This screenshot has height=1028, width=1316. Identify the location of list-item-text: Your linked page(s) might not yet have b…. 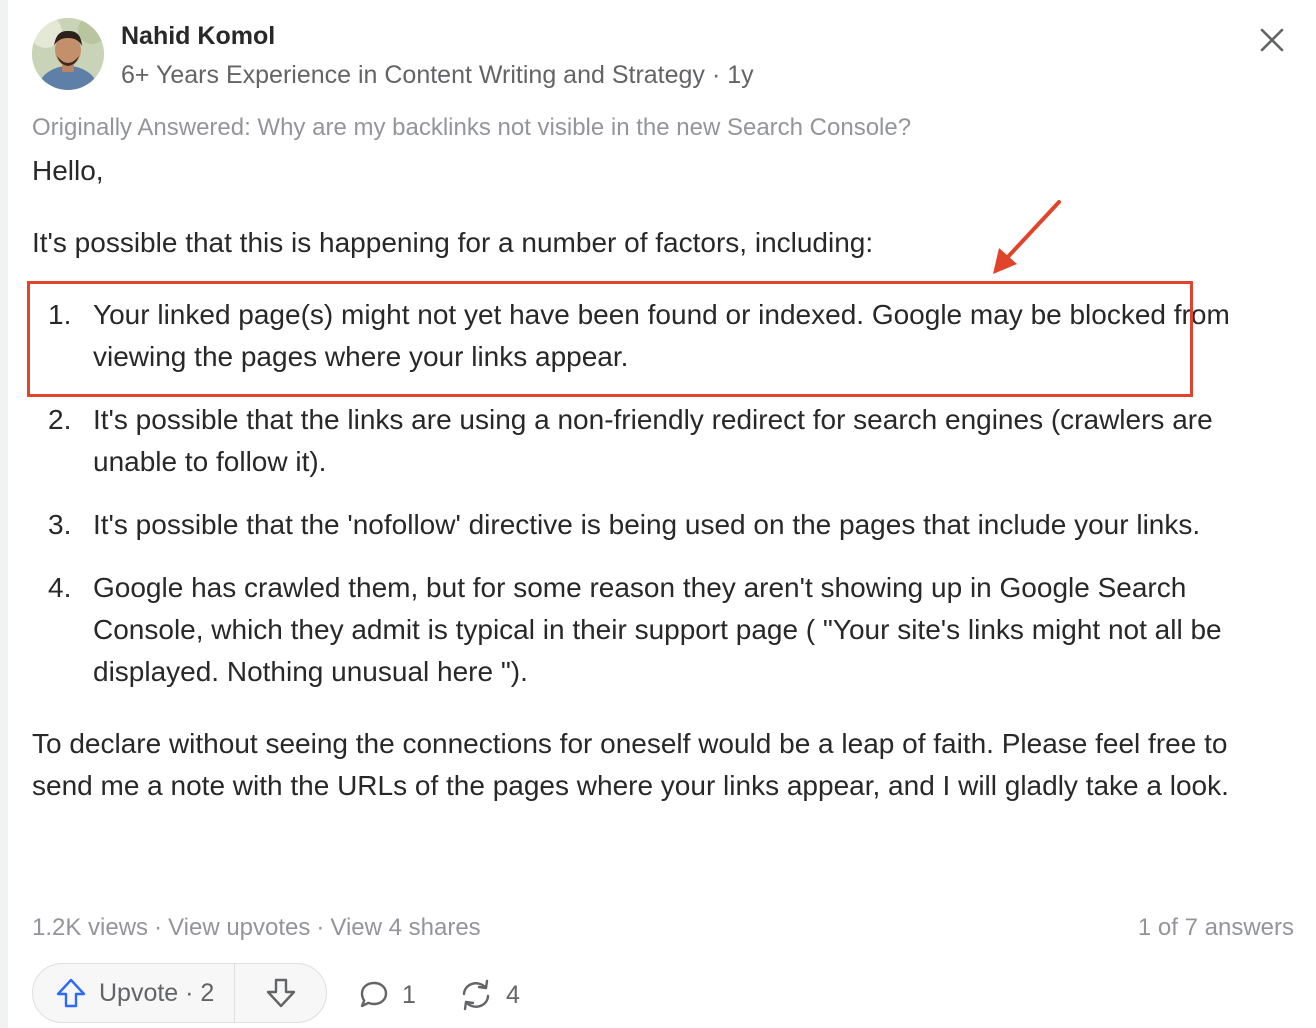
(661, 335).